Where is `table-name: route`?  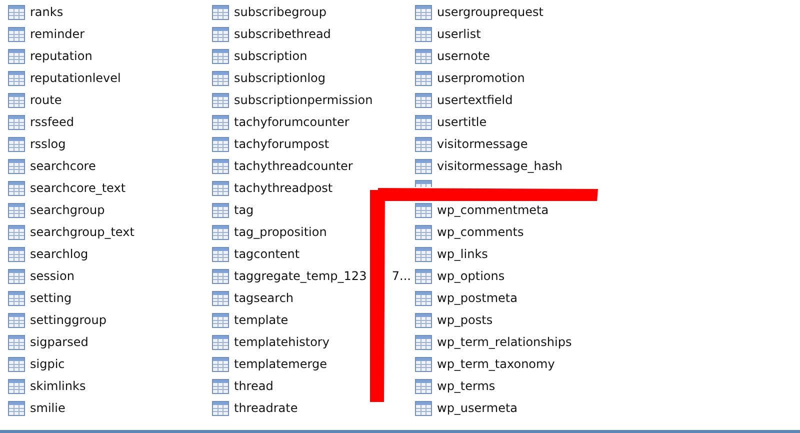
table-name: route is located at coordinates (46, 100).